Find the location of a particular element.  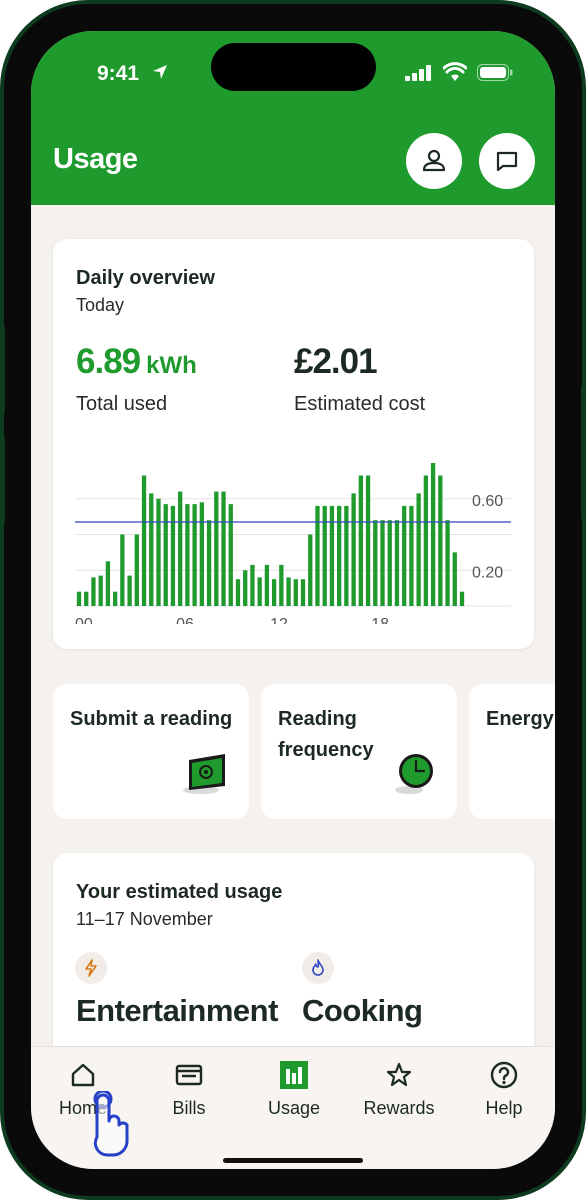

tap-pointer-icon is located at coordinates (111, 1124).